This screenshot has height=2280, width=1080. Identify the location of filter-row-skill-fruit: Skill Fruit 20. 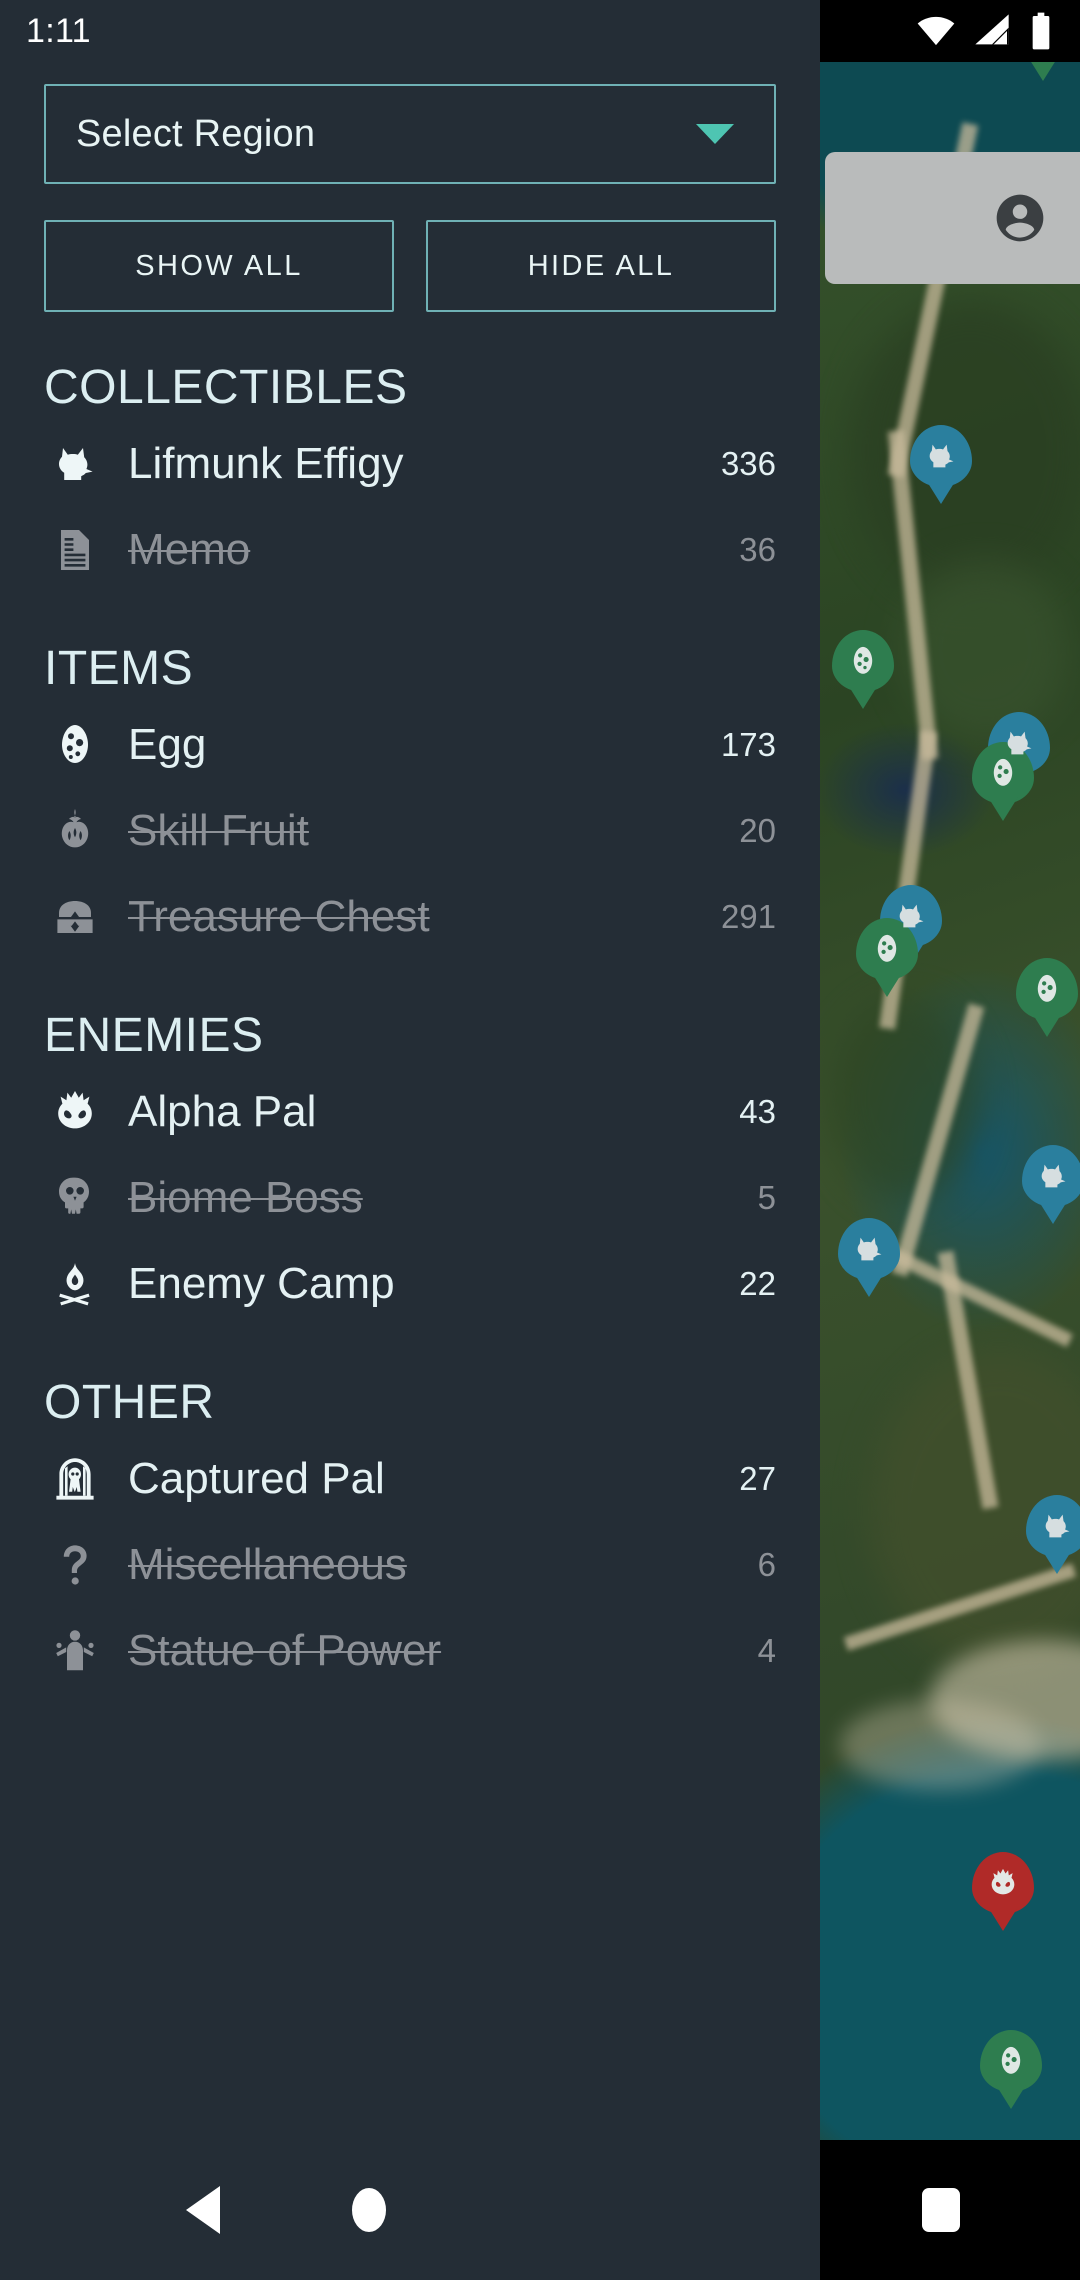
(410, 831).